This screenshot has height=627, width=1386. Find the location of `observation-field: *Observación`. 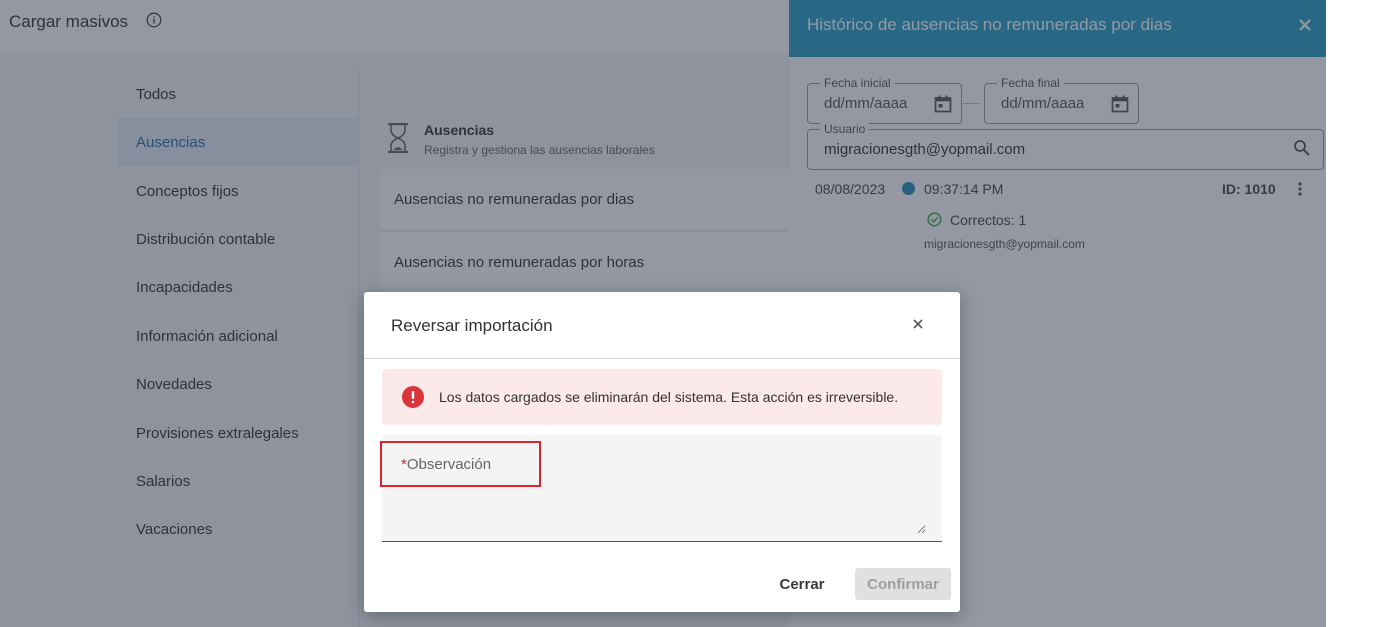

observation-field: *Observación is located at coordinates (661, 488).